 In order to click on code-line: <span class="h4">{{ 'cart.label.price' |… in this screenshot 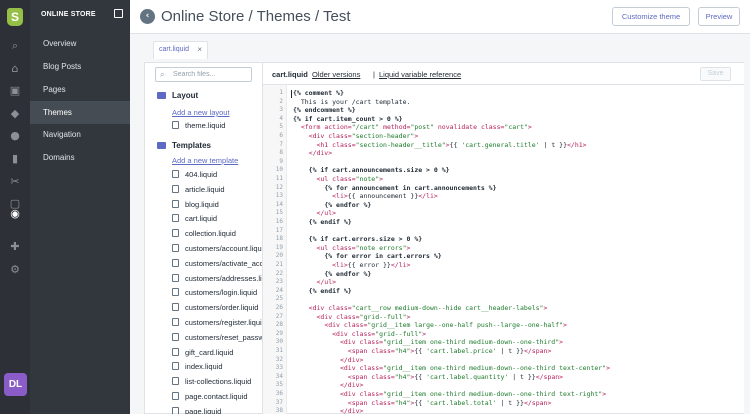, I will do `click(422, 351)`.